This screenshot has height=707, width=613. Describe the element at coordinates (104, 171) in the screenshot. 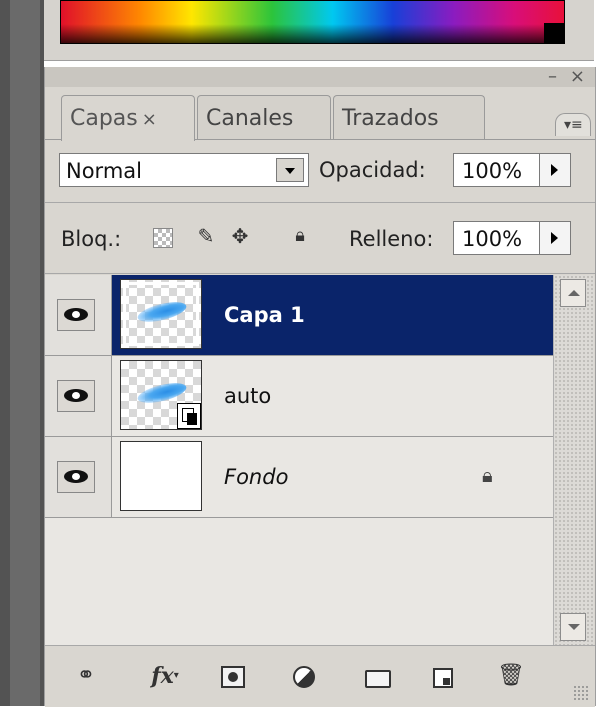

I see `blend-mode-value: Normal` at that location.